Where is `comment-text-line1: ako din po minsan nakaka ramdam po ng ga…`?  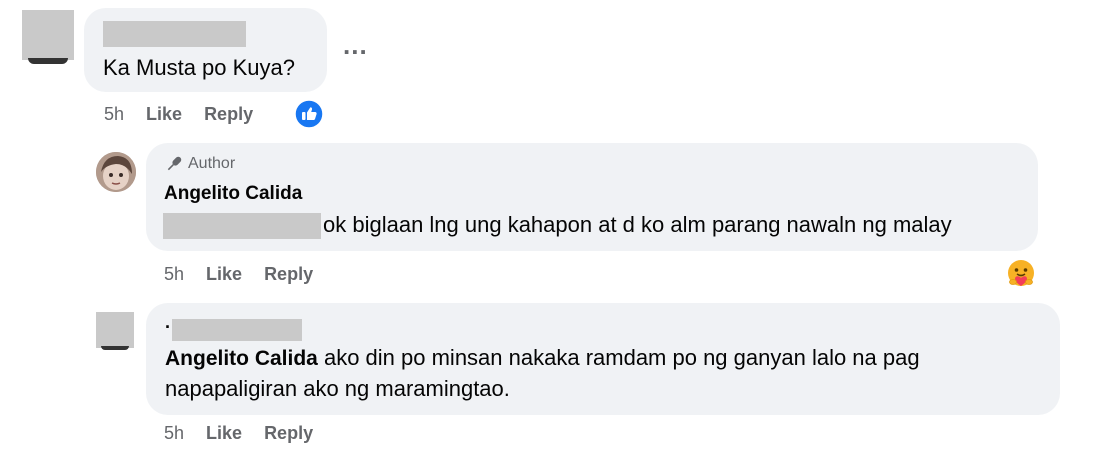
comment-text-line1: ako din po minsan nakaka ramdam po ng ga… is located at coordinates (618, 357).